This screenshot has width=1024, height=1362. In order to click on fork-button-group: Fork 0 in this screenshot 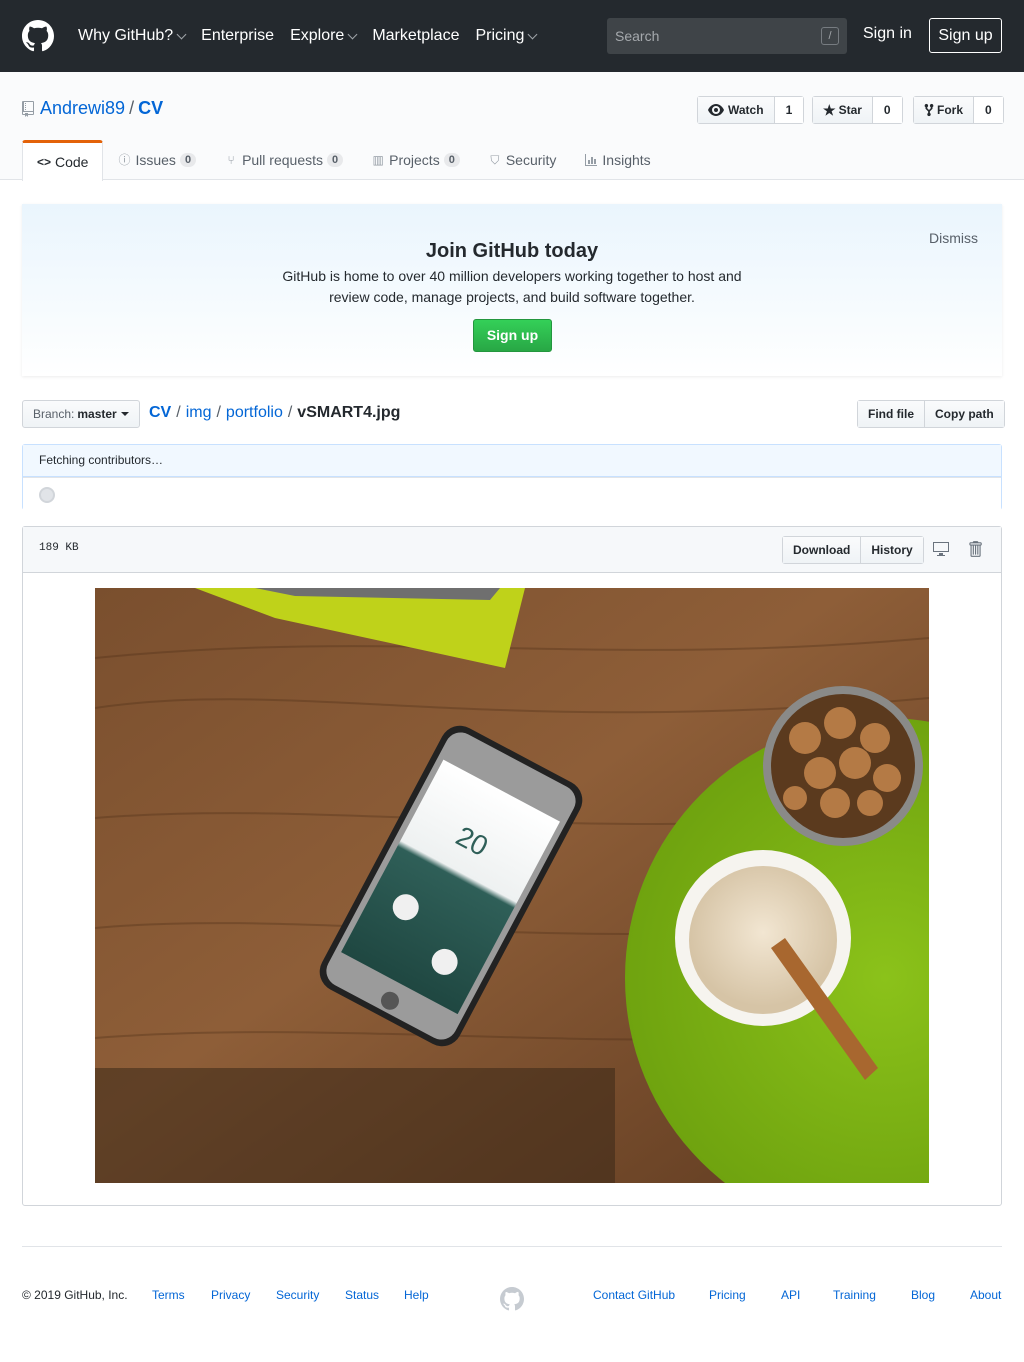, I will do `click(958, 110)`.